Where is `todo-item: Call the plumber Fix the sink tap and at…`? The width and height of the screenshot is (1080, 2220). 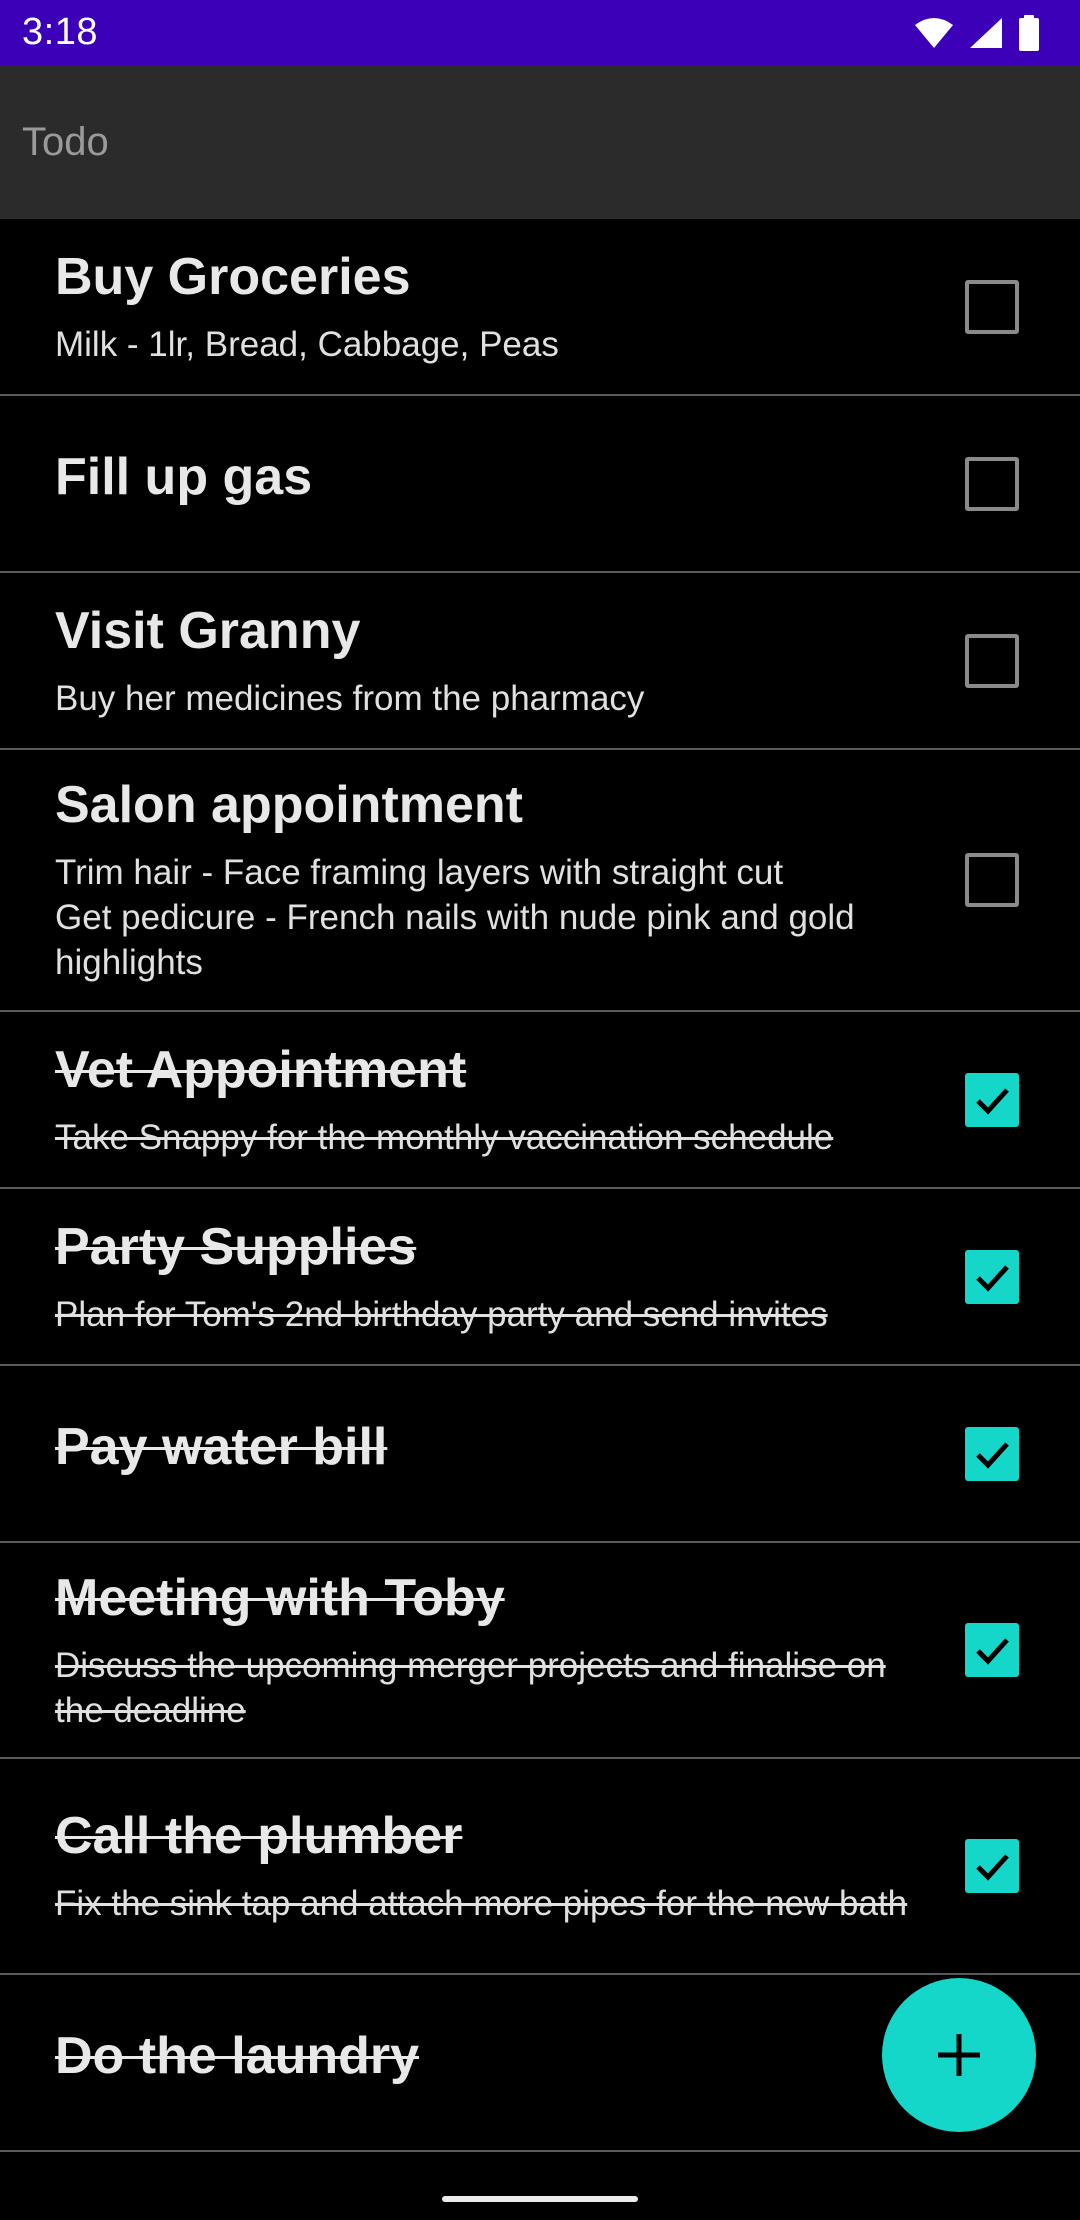 todo-item: Call the plumber Fix the sink tap and at… is located at coordinates (540, 1867).